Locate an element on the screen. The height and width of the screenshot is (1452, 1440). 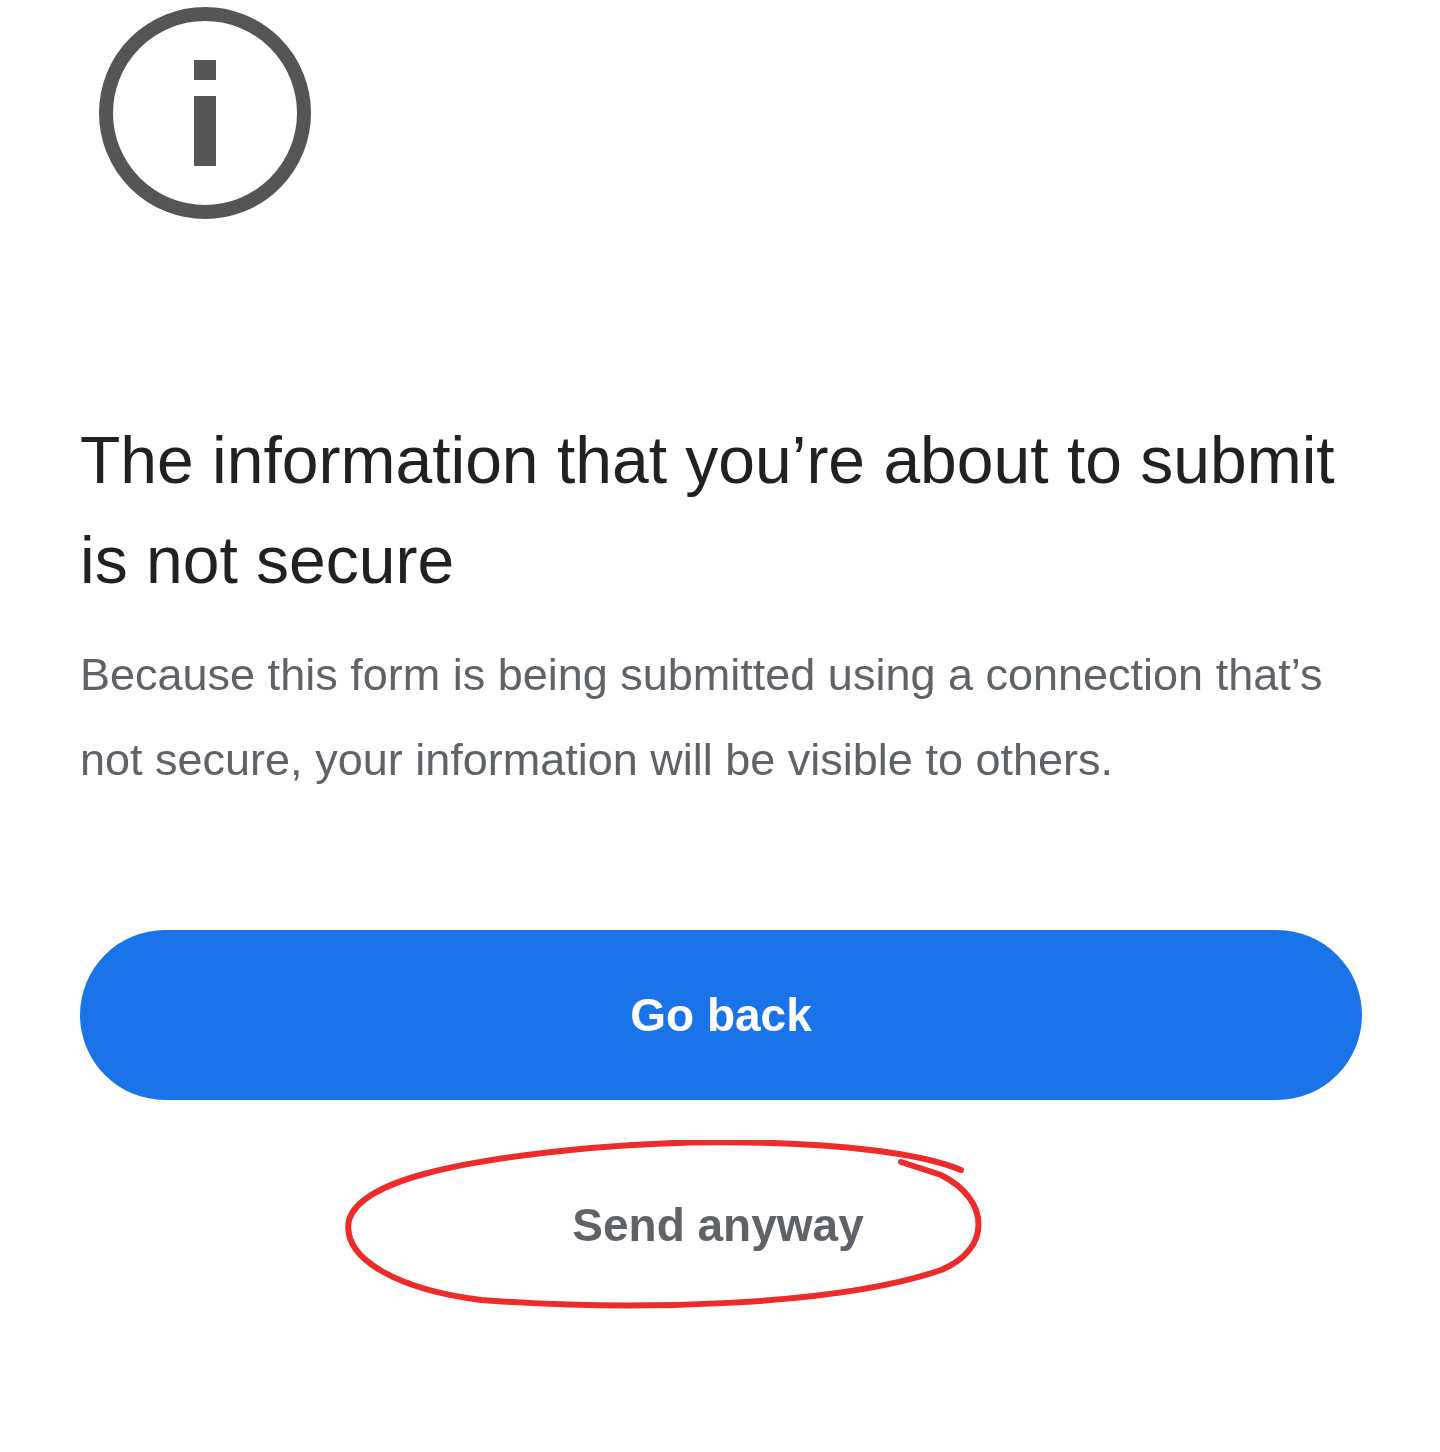
send-anyway-button: Send anyway is located at coordinates (718, 1225).